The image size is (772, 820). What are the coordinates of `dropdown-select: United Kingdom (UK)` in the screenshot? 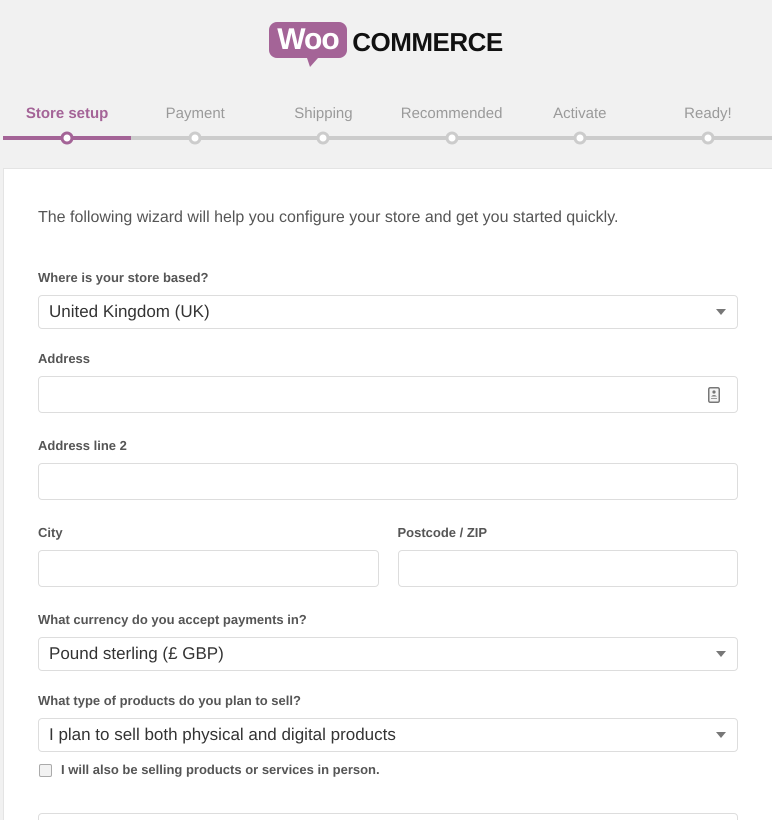 It's located at (388, 312).